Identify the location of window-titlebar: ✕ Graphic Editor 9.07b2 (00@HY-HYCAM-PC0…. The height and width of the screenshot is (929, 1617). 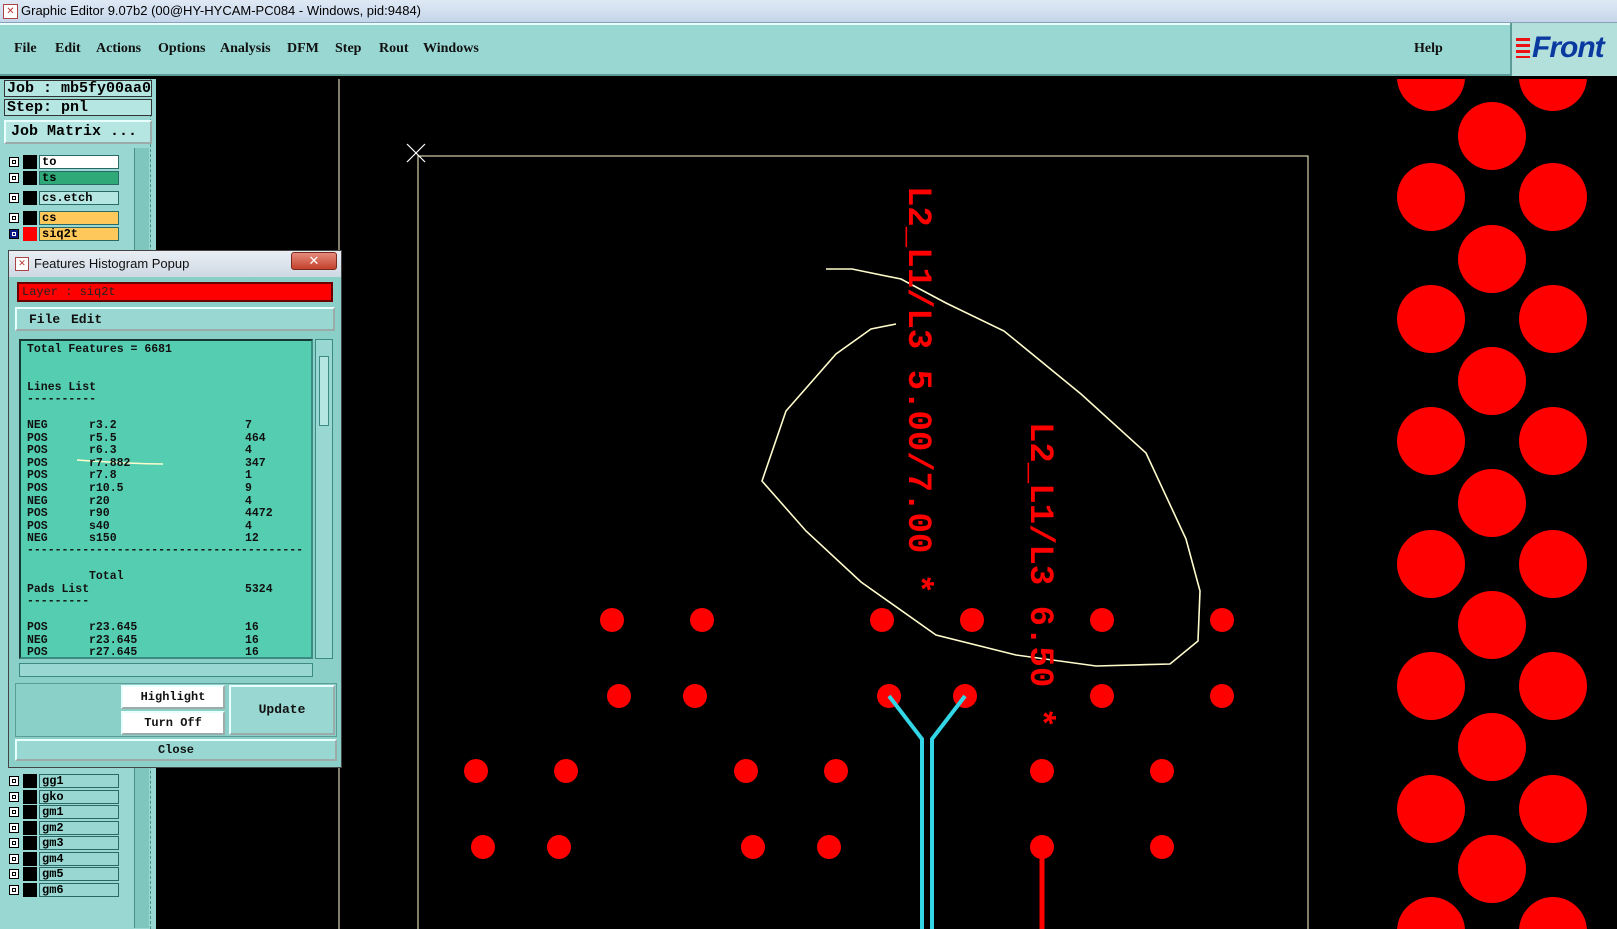
(808, 11).